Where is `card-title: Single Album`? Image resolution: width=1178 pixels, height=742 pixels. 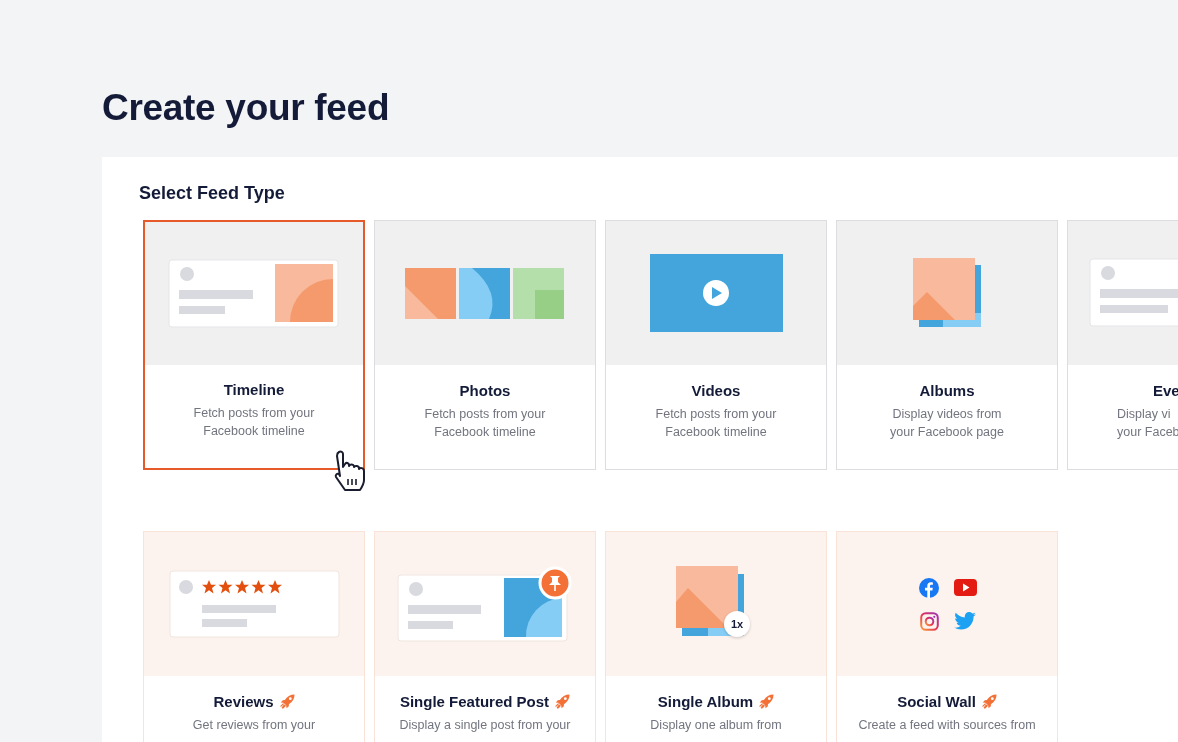 card-title: Single Album is located at coordinates (705, 701).